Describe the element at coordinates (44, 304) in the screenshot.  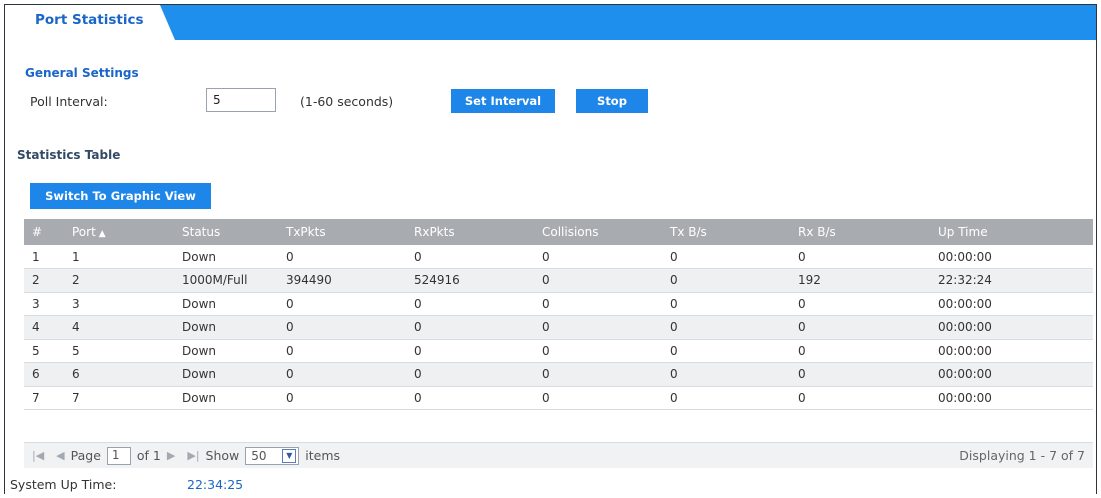
I see `cell-index: 3` at that location.